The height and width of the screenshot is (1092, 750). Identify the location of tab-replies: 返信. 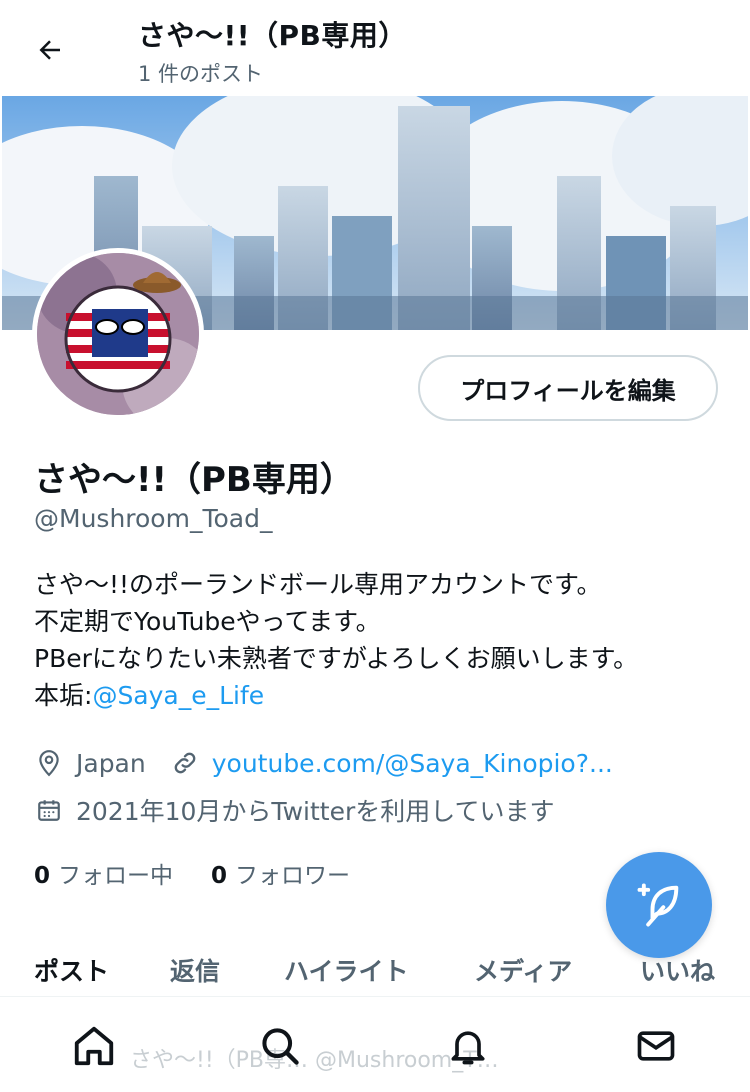
(195, 970).